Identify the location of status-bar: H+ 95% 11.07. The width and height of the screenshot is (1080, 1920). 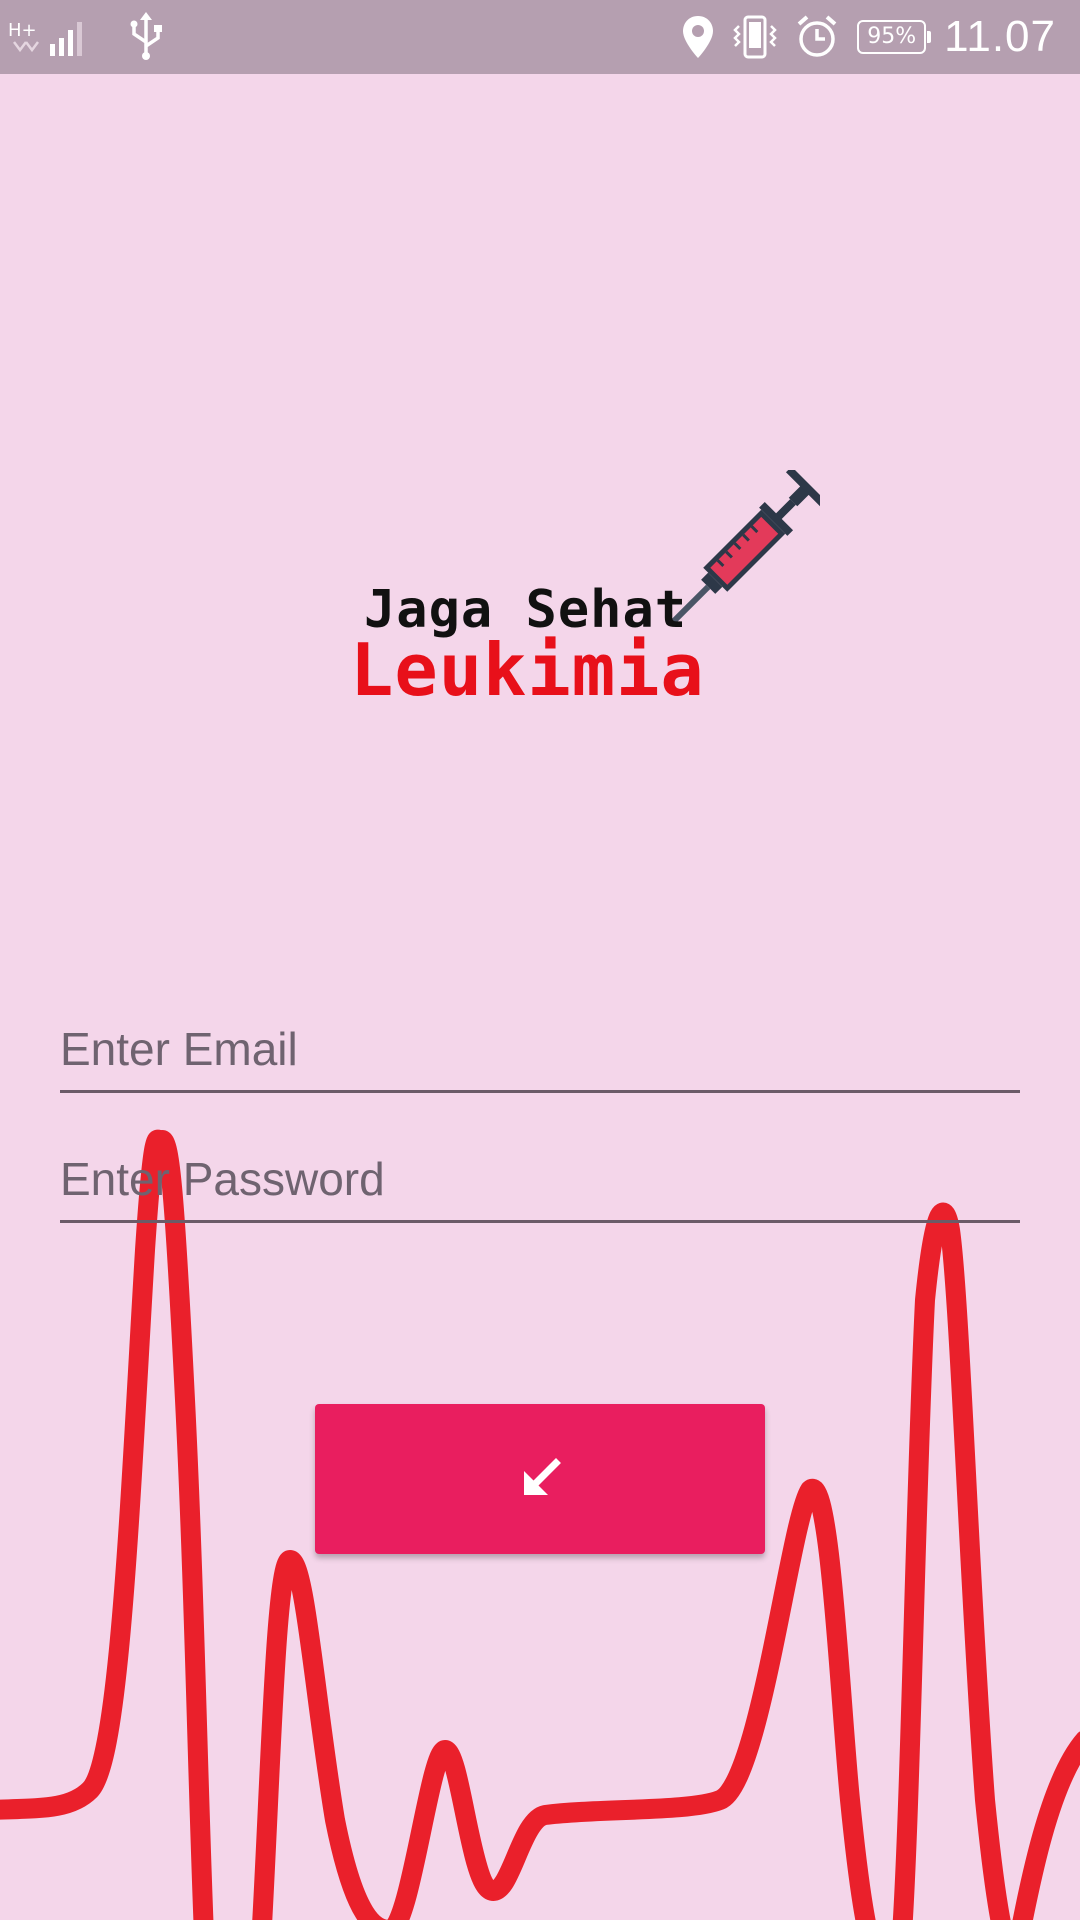
(540, 37).